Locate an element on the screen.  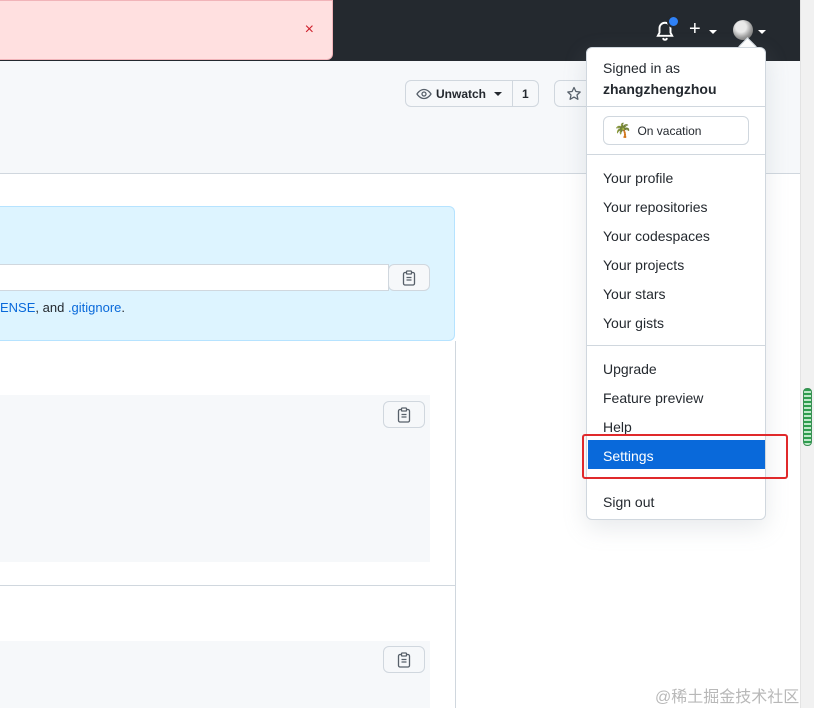
copy-url-button is located at coordinates (409, 277).